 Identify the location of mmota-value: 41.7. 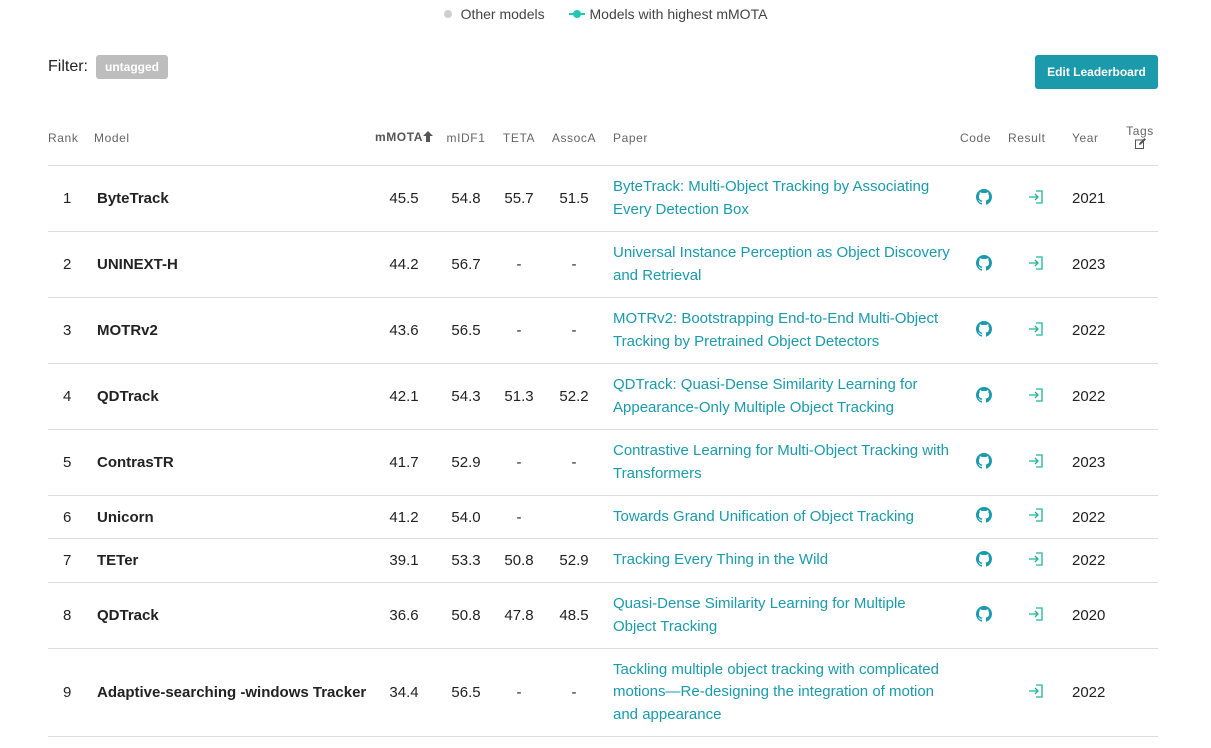
(404, 462).